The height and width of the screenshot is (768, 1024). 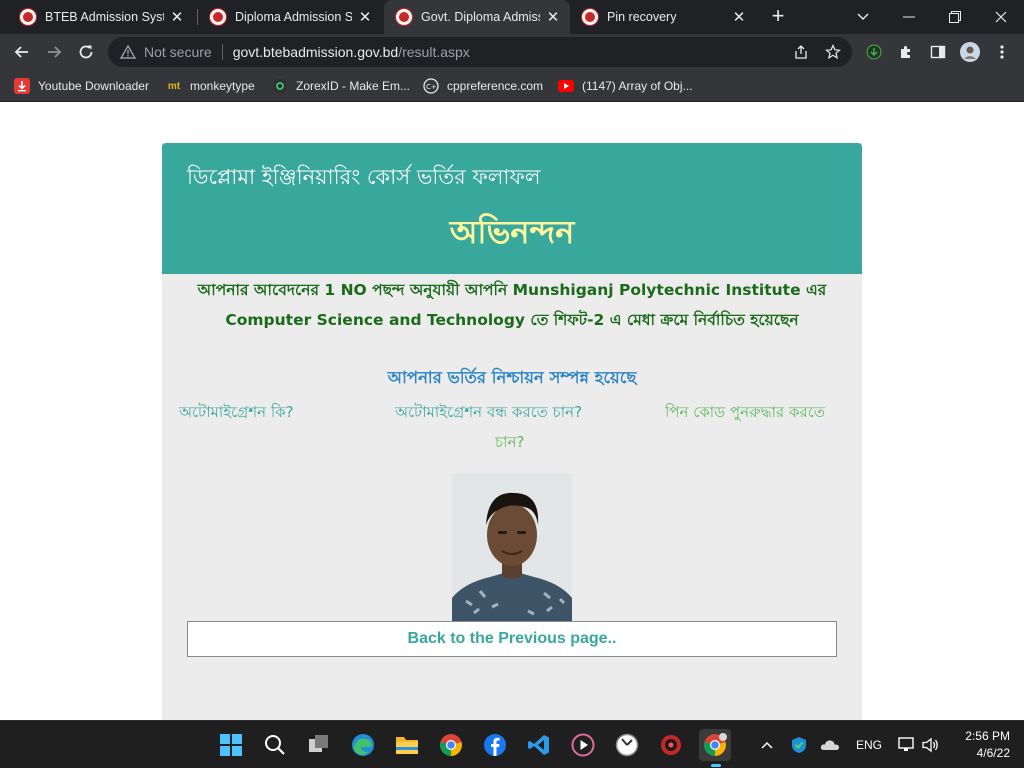 What do you see at coordinates (512, 377) in the screenshot?
I see `admission-confirmation-text: আপনার ভর্তির নিশ্চায়ন সম্পন্ন হয়েছে` at bounding box center [512, 377].